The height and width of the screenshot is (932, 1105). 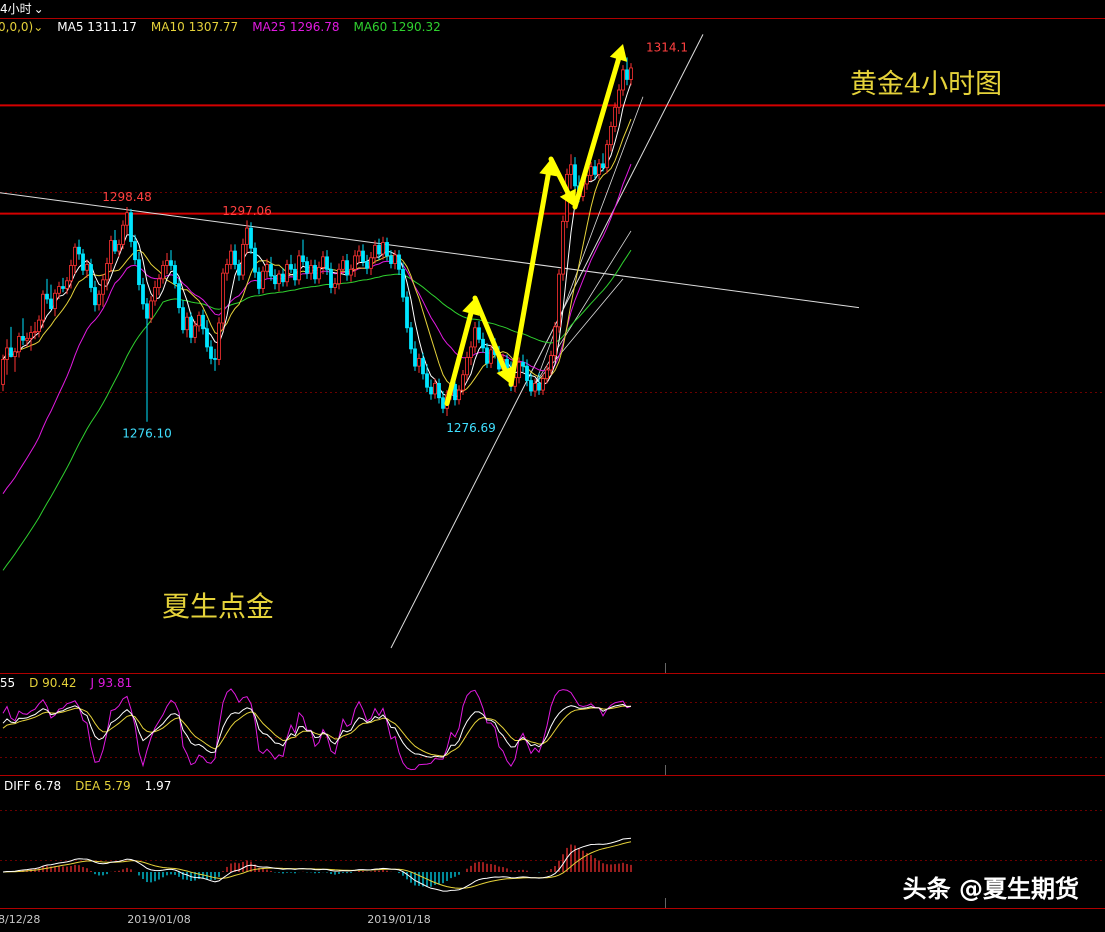 What do you see at coordinates (111, 683) in the screenshot?
I see `legend-item: J 93.81` at bounding box center [111, 683].